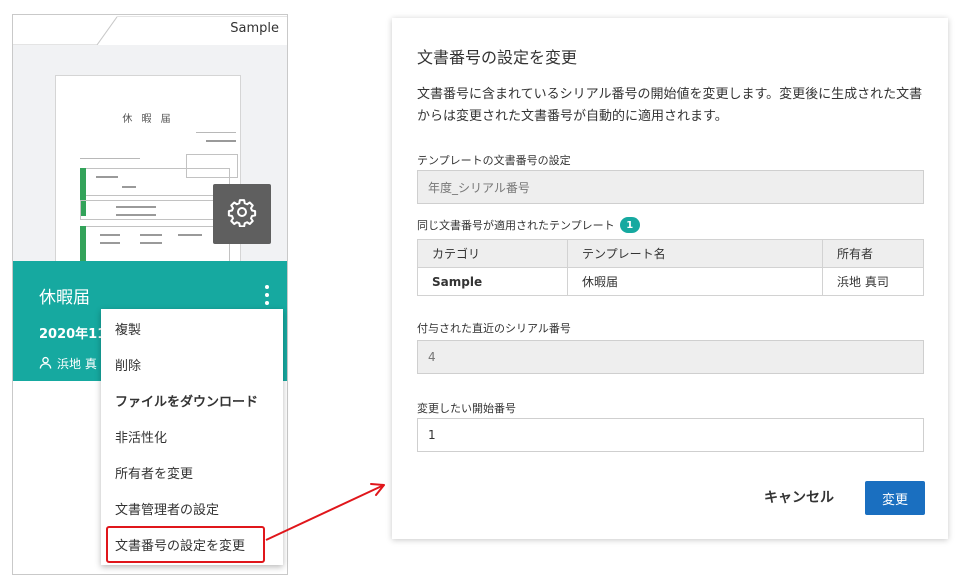 The height and width of the screenshot is (586, 970). I want to click on folder-label: Sample, so click(254, 28).